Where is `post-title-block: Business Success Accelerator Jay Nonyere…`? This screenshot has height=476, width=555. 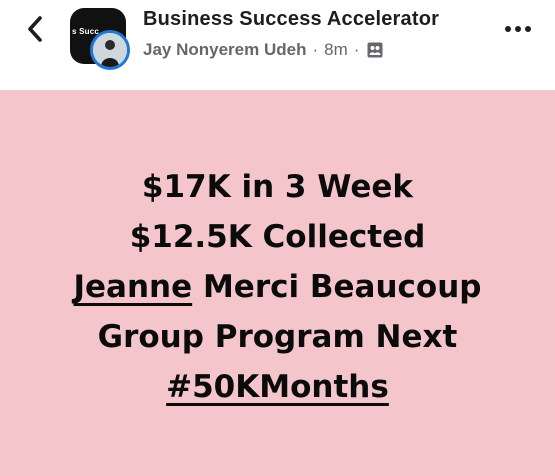
post-title-block: Business Success Accelerator Jay Nonyere… is located at coordinates (291, 34).